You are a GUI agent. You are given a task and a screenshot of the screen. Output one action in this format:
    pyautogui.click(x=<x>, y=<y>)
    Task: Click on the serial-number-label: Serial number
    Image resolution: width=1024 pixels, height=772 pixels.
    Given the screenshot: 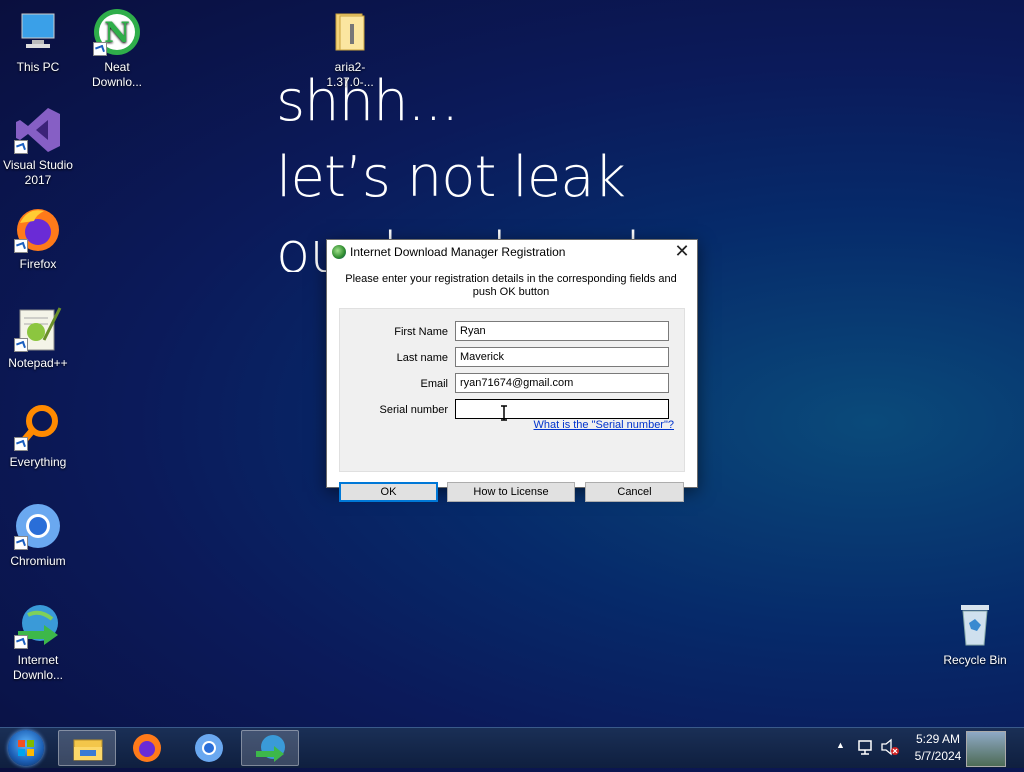 What is the action you would take?
    pyautogui.click(x=413, y=410)
    